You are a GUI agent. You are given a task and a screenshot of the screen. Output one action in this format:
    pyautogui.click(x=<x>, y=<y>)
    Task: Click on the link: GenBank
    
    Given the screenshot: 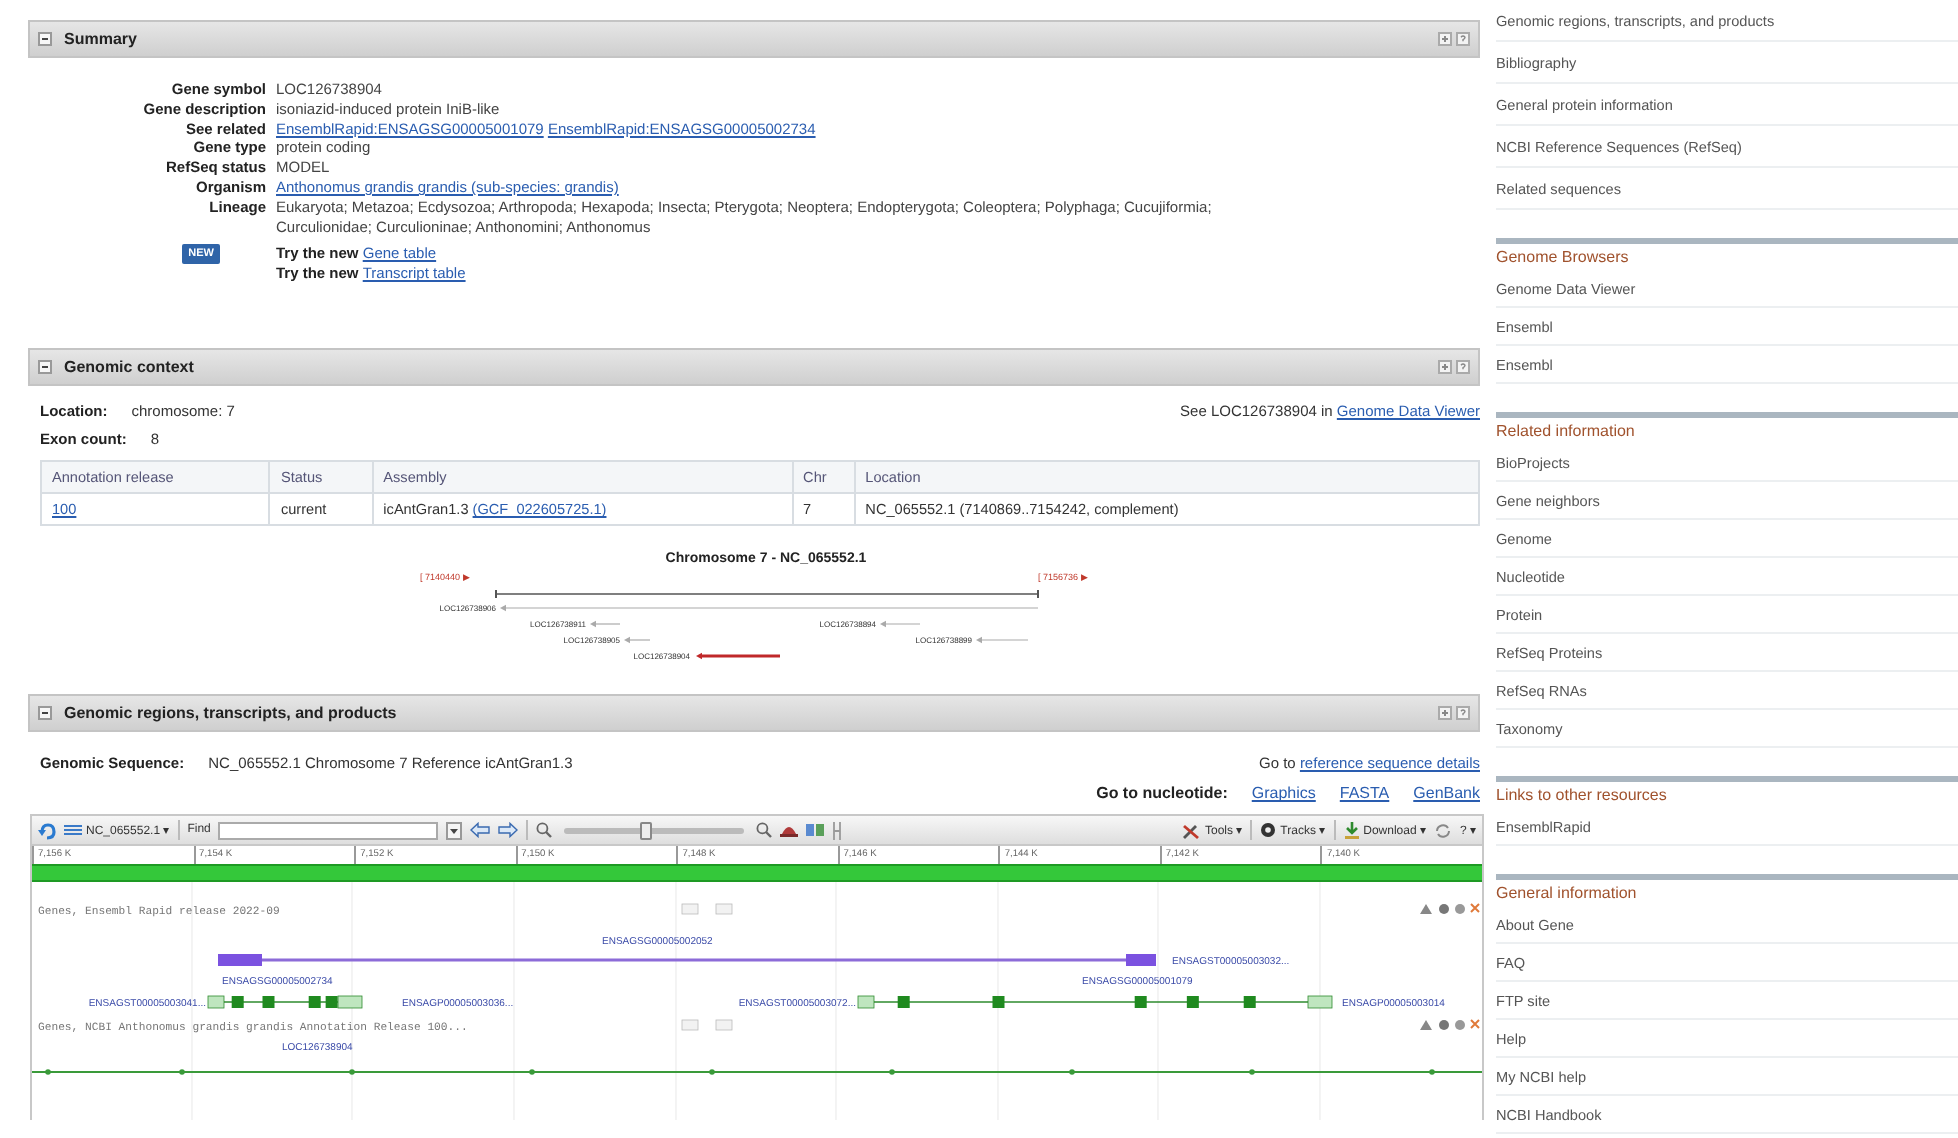 What is the action you would take?
    pyautogui.click(x=1446, y=793)
    